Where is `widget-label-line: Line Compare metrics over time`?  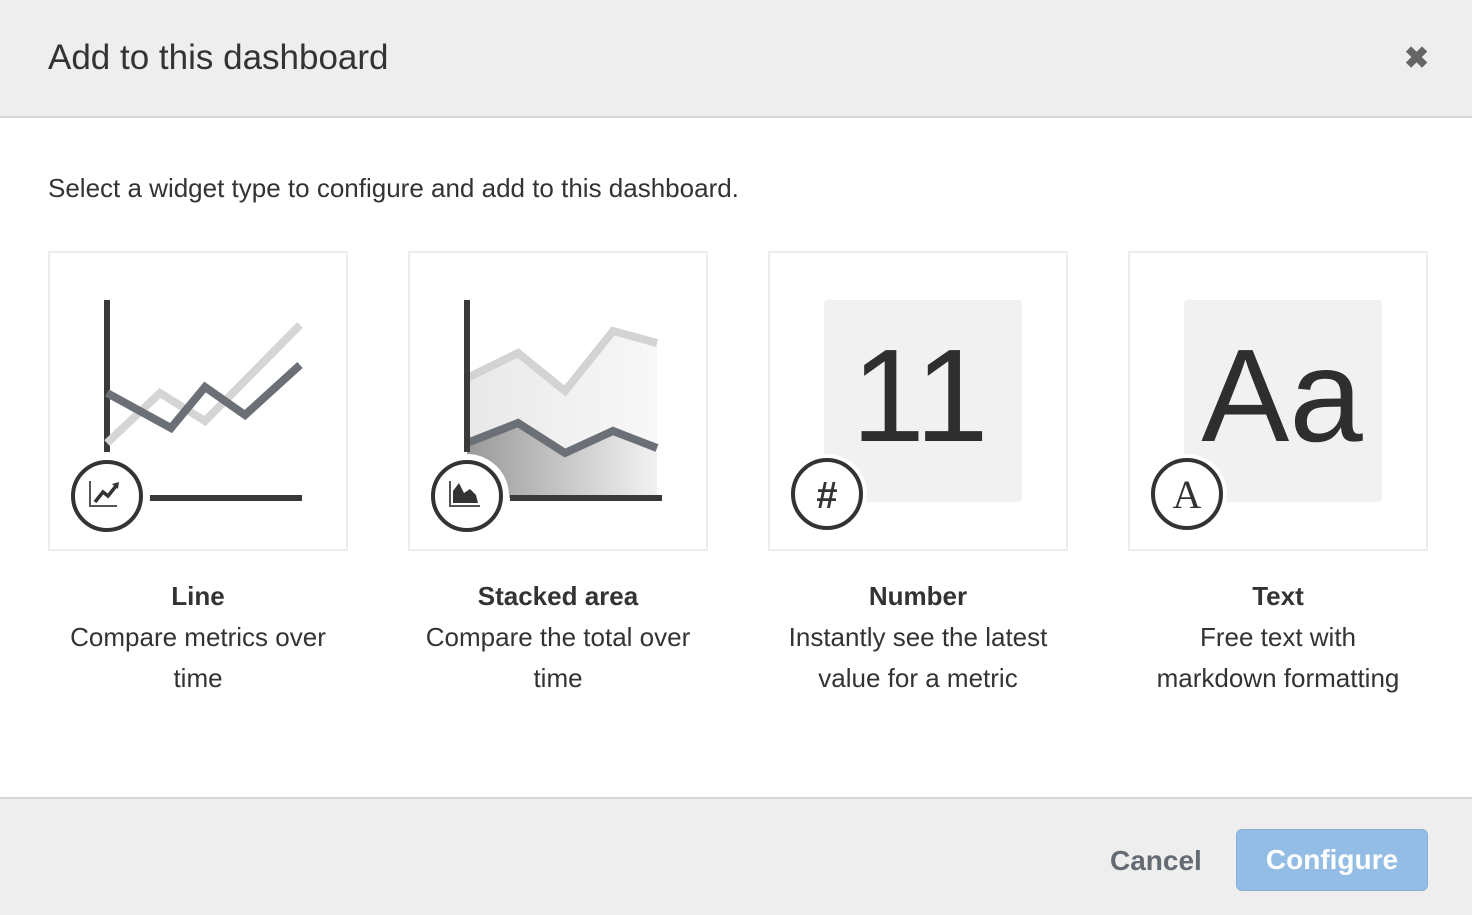
widget-label-line: Line Compare metrics over time is located at coordinates (198, 637).